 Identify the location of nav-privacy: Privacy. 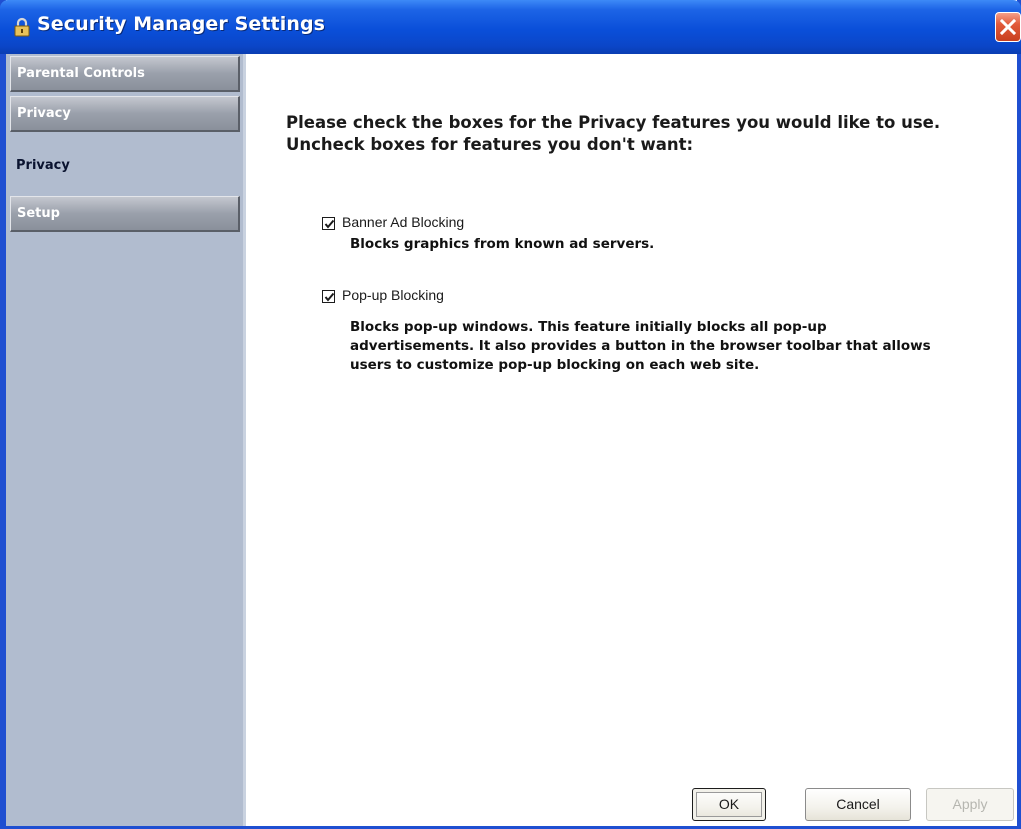
(125, 114).